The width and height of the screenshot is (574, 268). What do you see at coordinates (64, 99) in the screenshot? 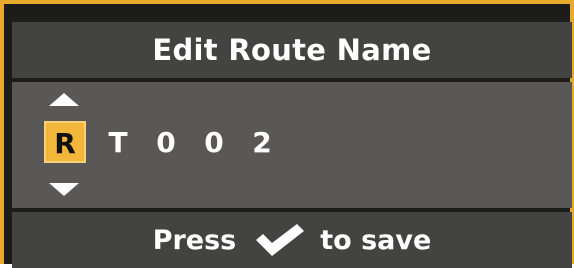
I see `triangle-up-icon` at bounding box center [64, 99].